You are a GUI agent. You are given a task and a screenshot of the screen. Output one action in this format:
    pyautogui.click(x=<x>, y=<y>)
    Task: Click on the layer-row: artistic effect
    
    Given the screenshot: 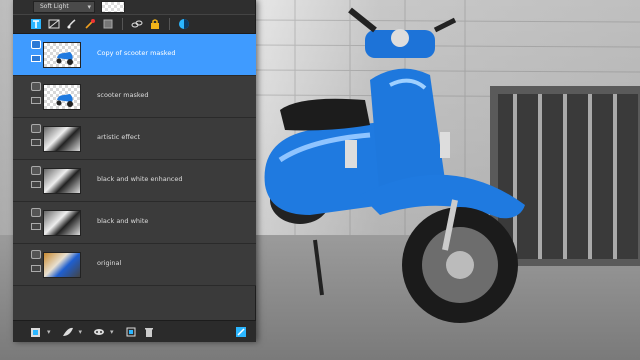 What is the action you would take?
    pyautogui.click(x=134, y=139)
    